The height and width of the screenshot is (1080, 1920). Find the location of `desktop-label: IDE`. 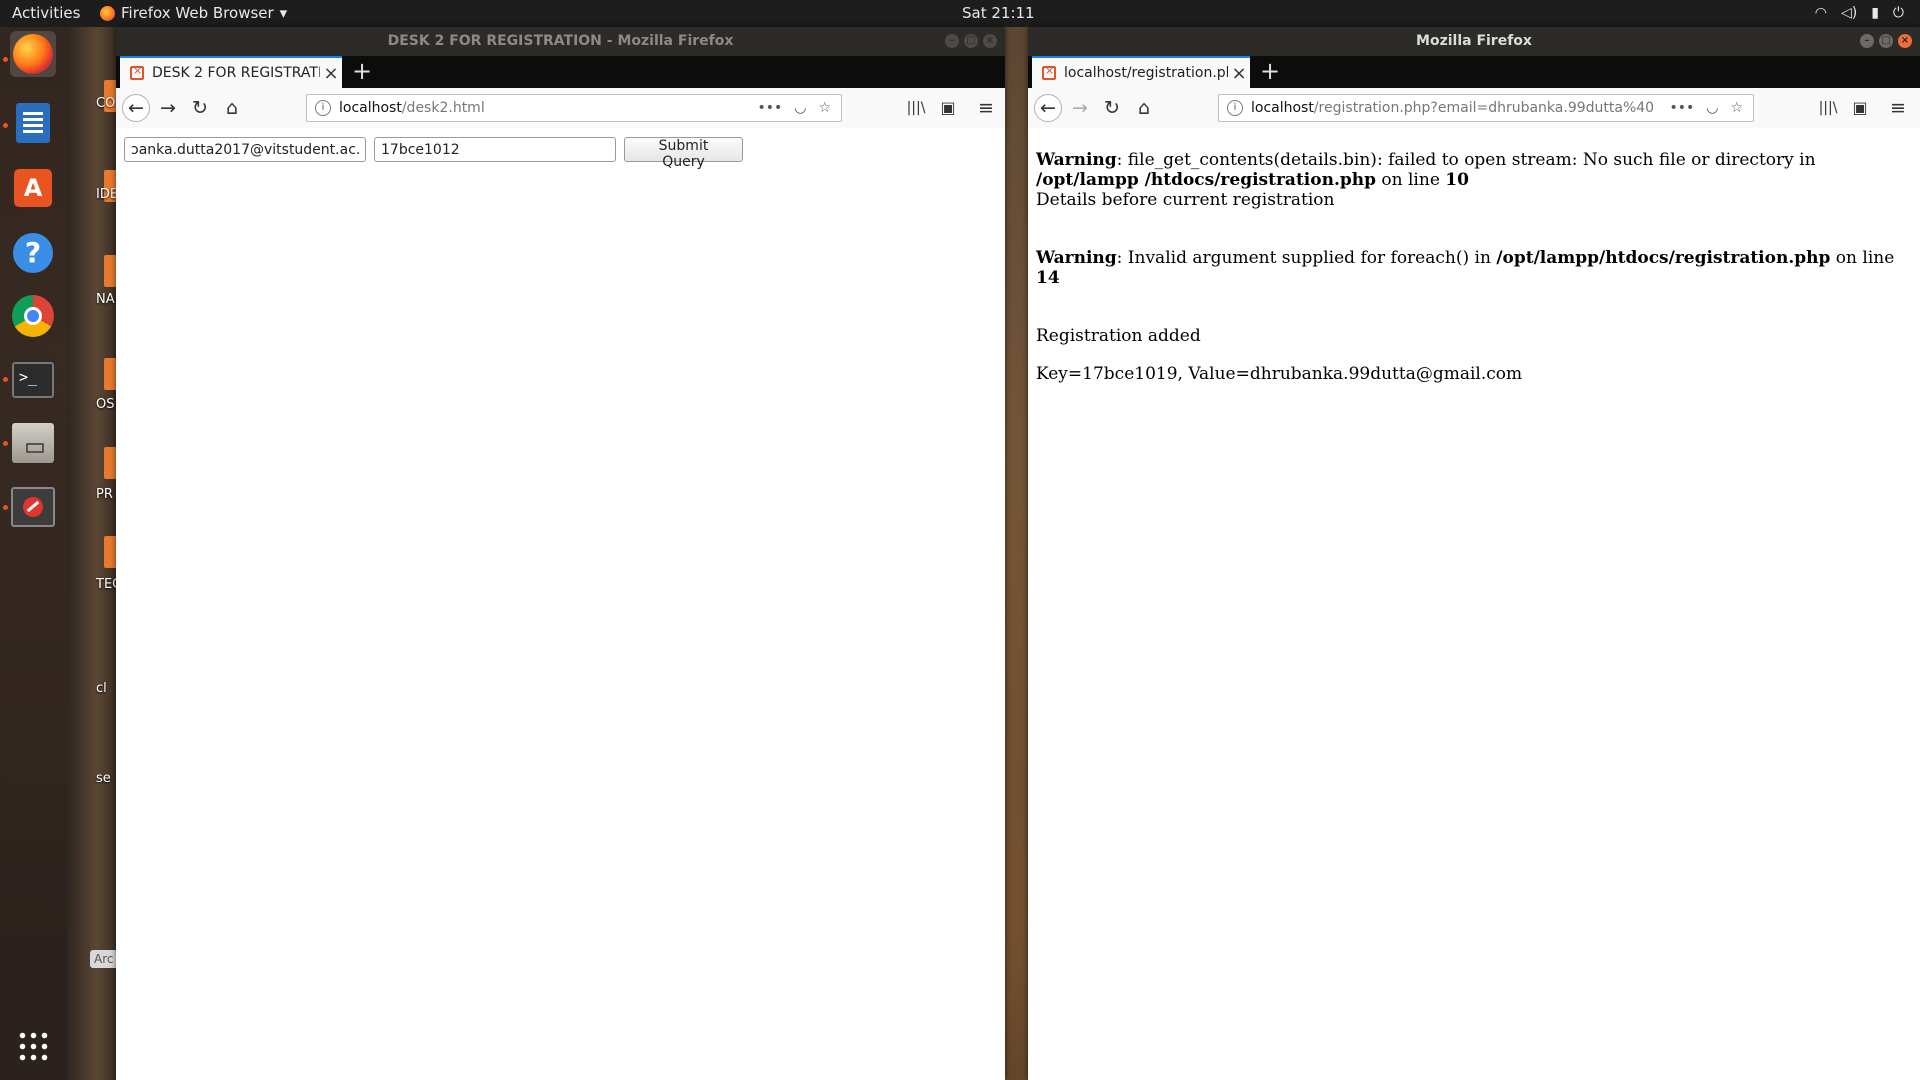

desktop-label: IDE is located at coordinates (107, 194).